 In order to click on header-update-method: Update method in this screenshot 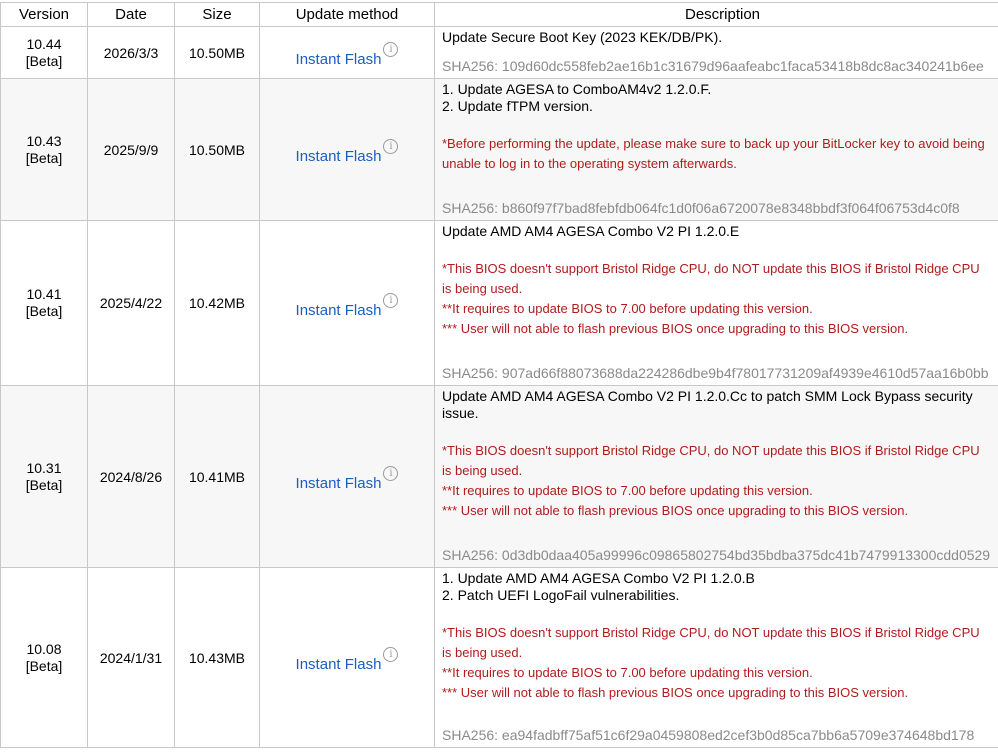, I will do `click(347, 14)`.